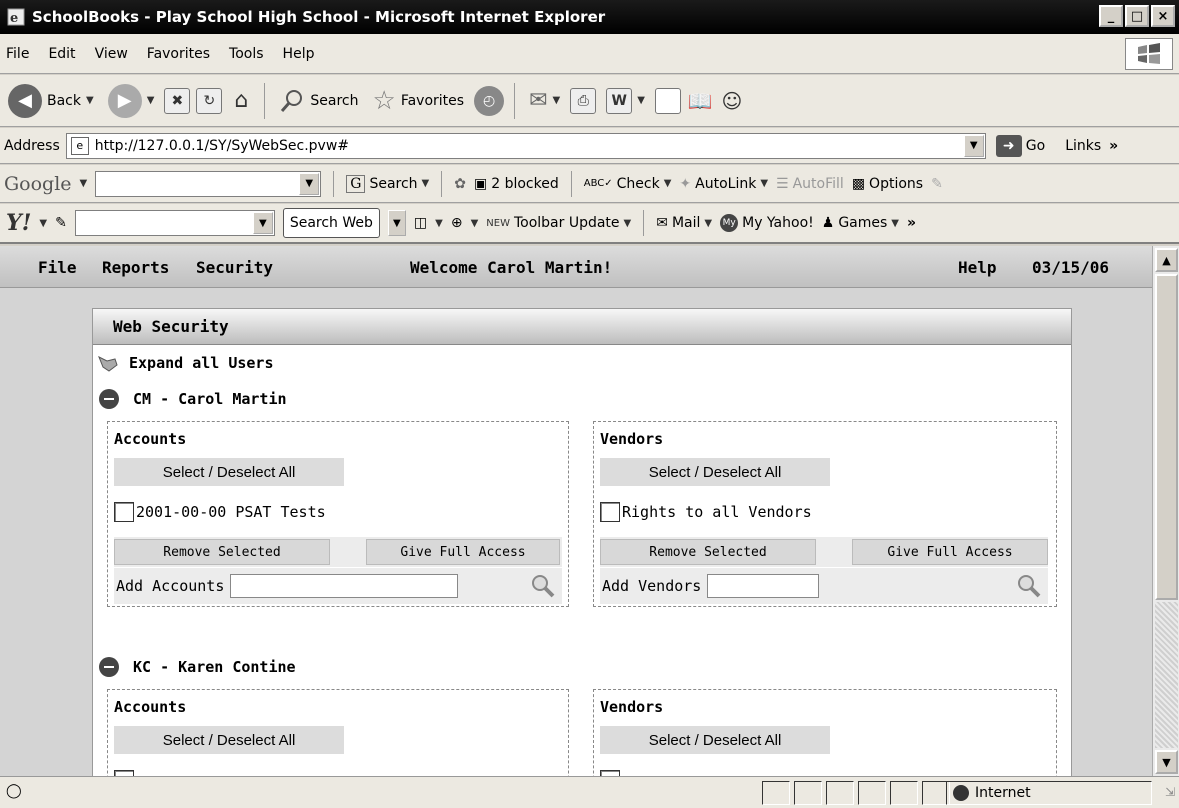  Describe the element at coordinates (763, 586) in the screenshot. I see `add-vendors-input` at that location.